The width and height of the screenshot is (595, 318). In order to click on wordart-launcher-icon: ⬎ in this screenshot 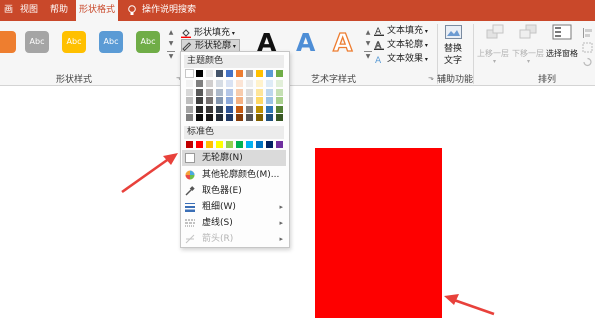, I will do `click(431, 78)`.